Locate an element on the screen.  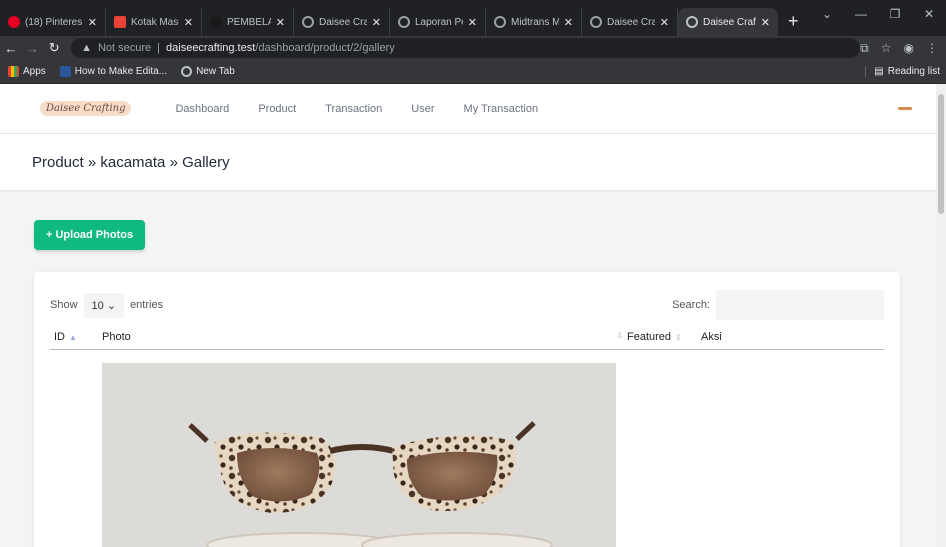
browser-tab: PEMBELAJA ✕ is located at coordinates (248, 22).